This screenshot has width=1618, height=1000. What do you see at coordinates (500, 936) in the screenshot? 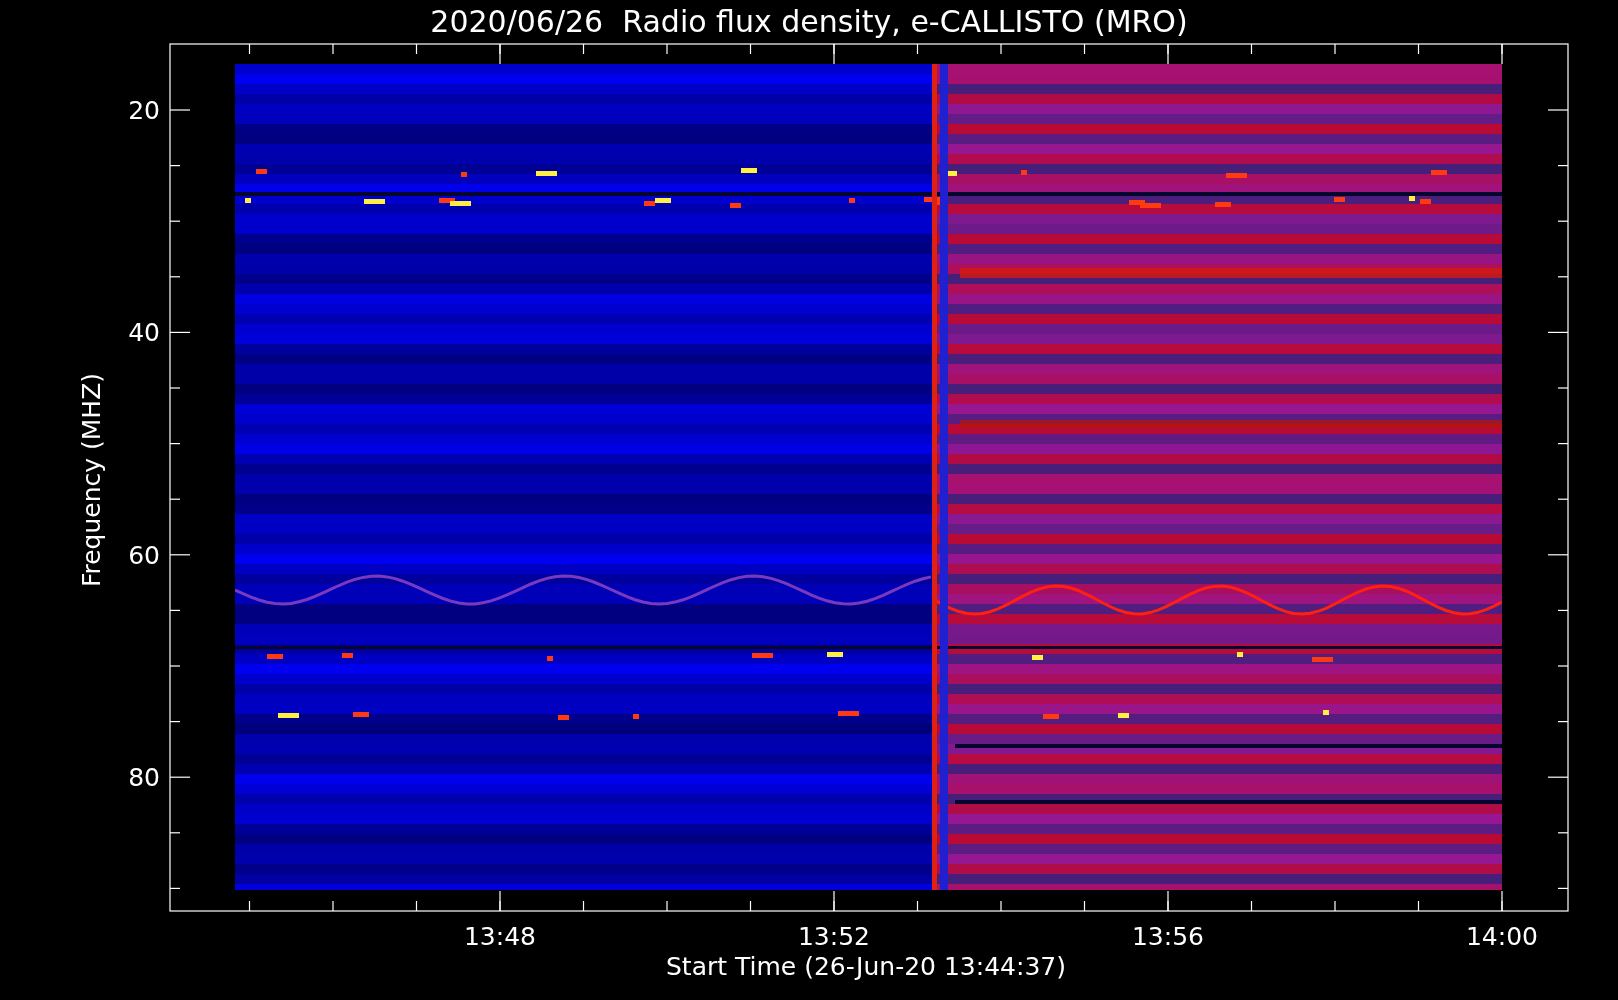
I see `x-tick-label: 13:48` at bounding box center [500, 936].